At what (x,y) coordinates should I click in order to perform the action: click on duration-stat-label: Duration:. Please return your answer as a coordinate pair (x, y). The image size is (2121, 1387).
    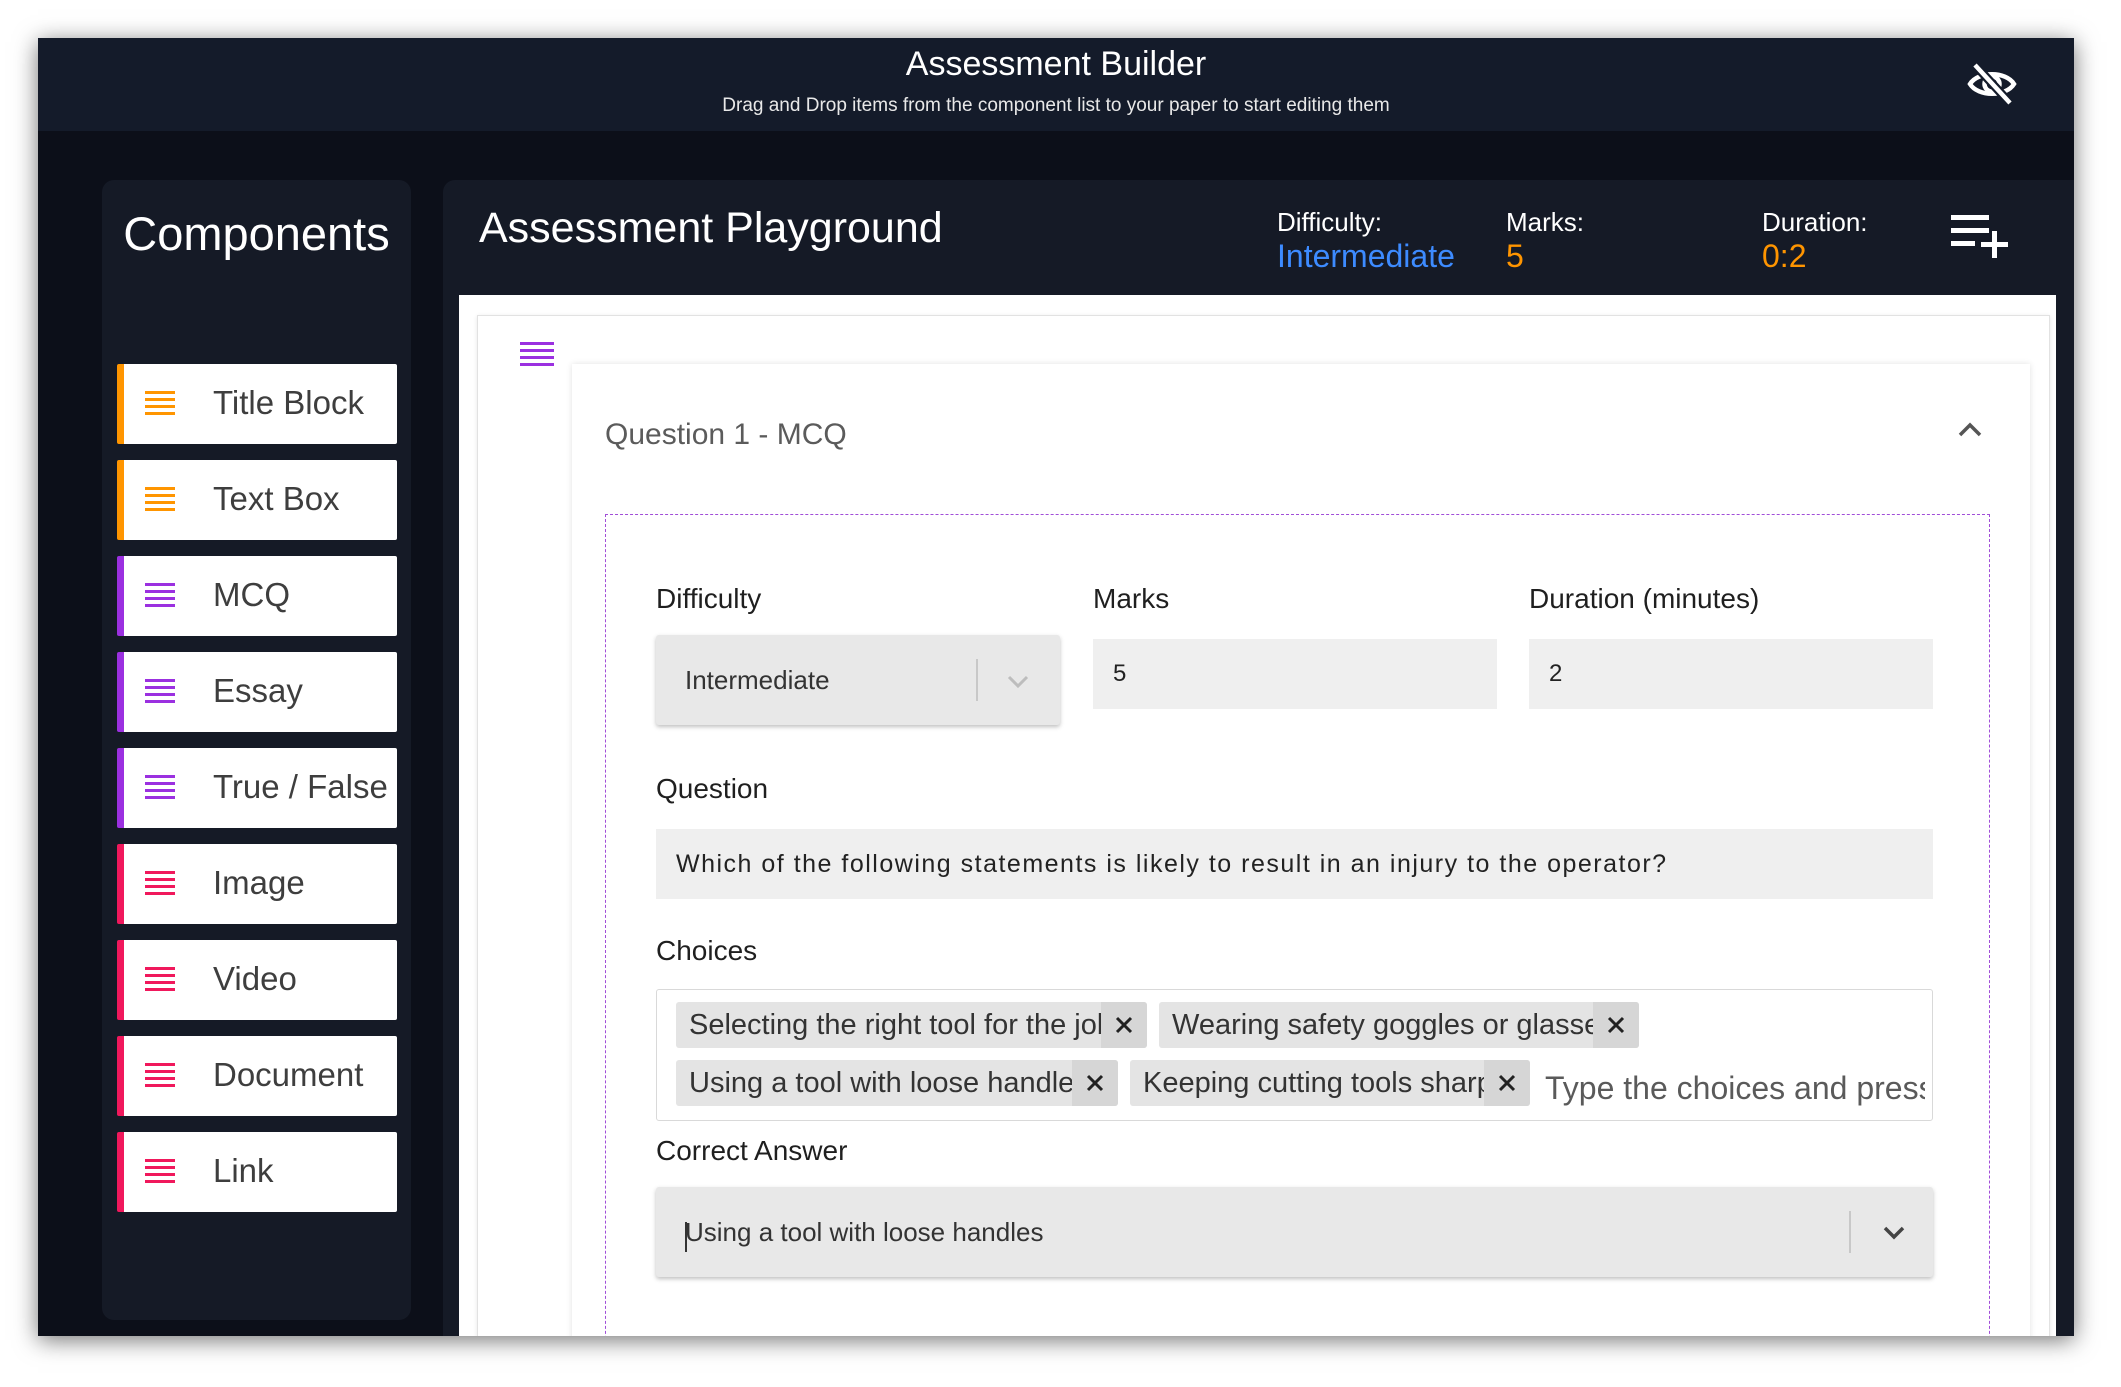
    Looking at the image, I should click on (1815, 222).